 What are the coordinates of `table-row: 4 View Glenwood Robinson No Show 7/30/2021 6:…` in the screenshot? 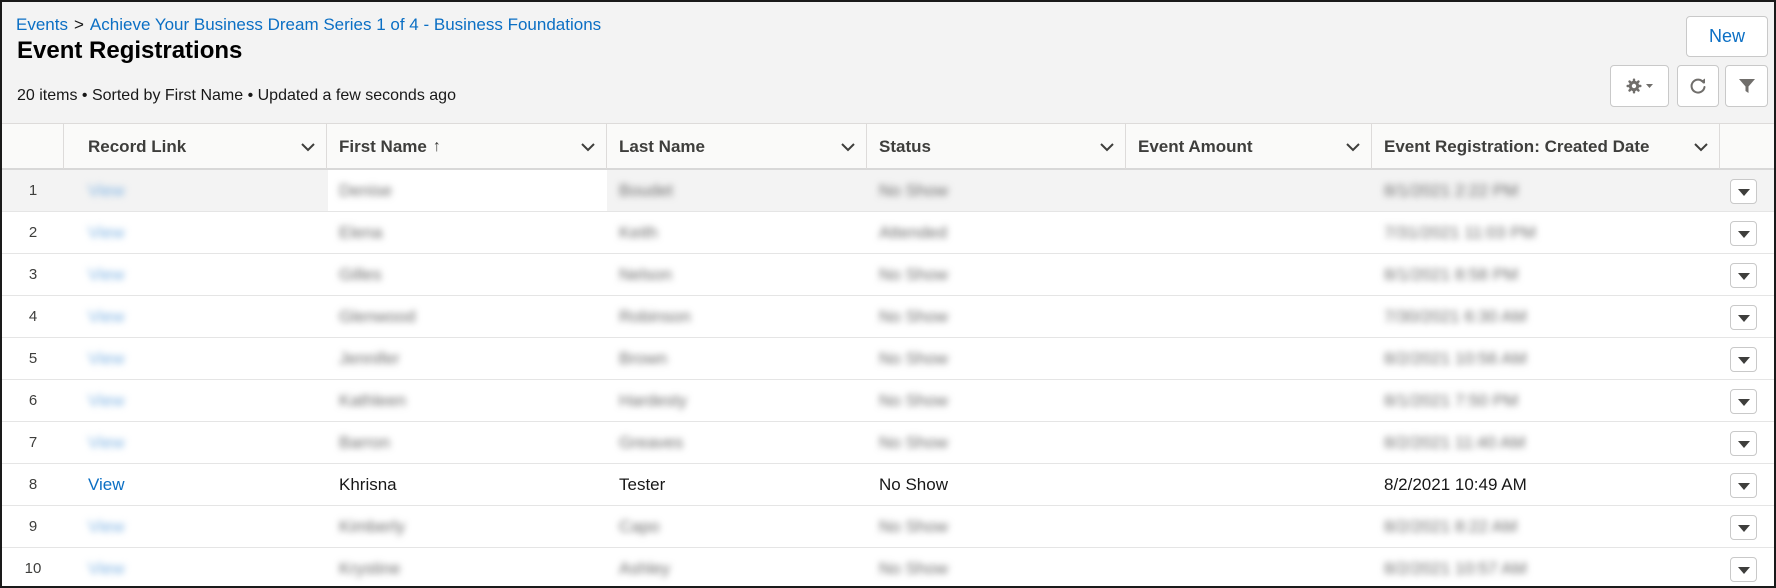 It's located at (888, 317).